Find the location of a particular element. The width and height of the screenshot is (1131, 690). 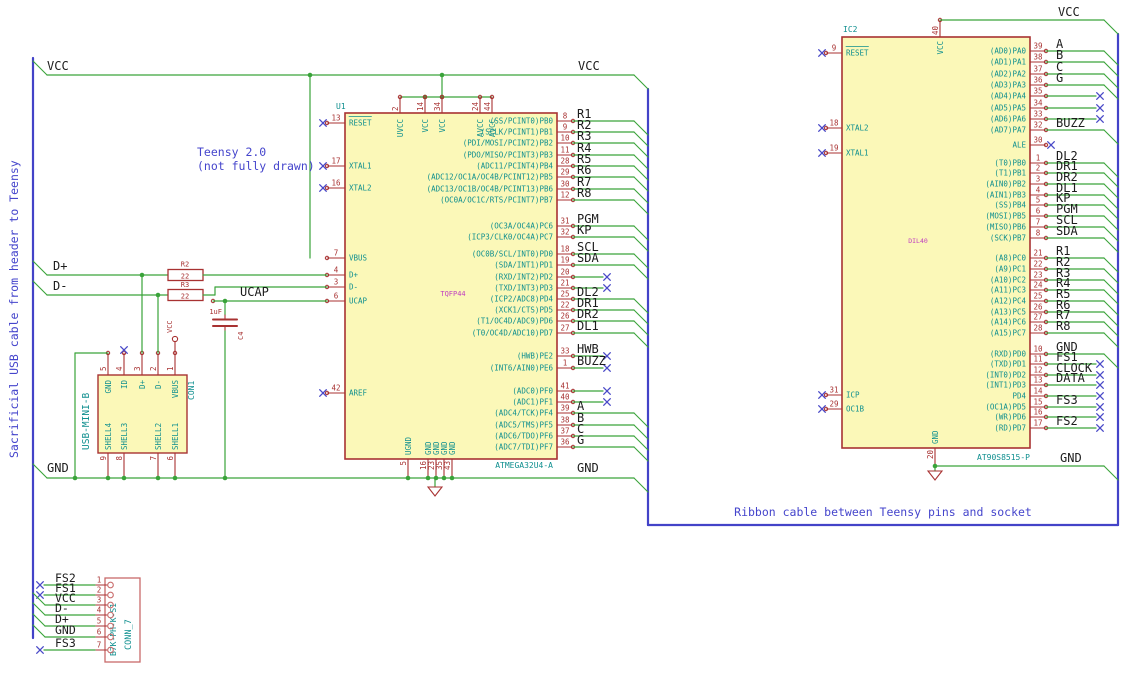

pin-number: 20 is located at coordinates (930, 455).